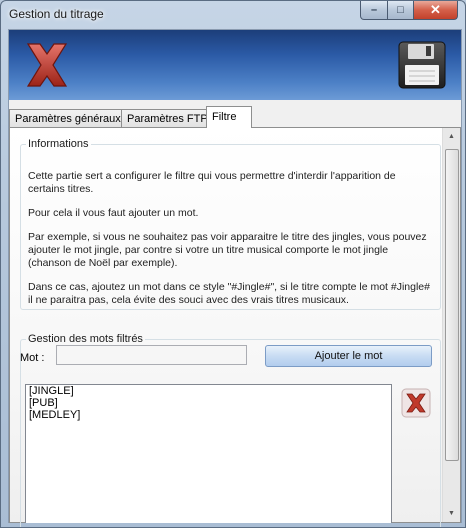  Describe the element at coordinates (208, 415) in the screenshot. I see `list-item: [MEDLEY]` at that location.